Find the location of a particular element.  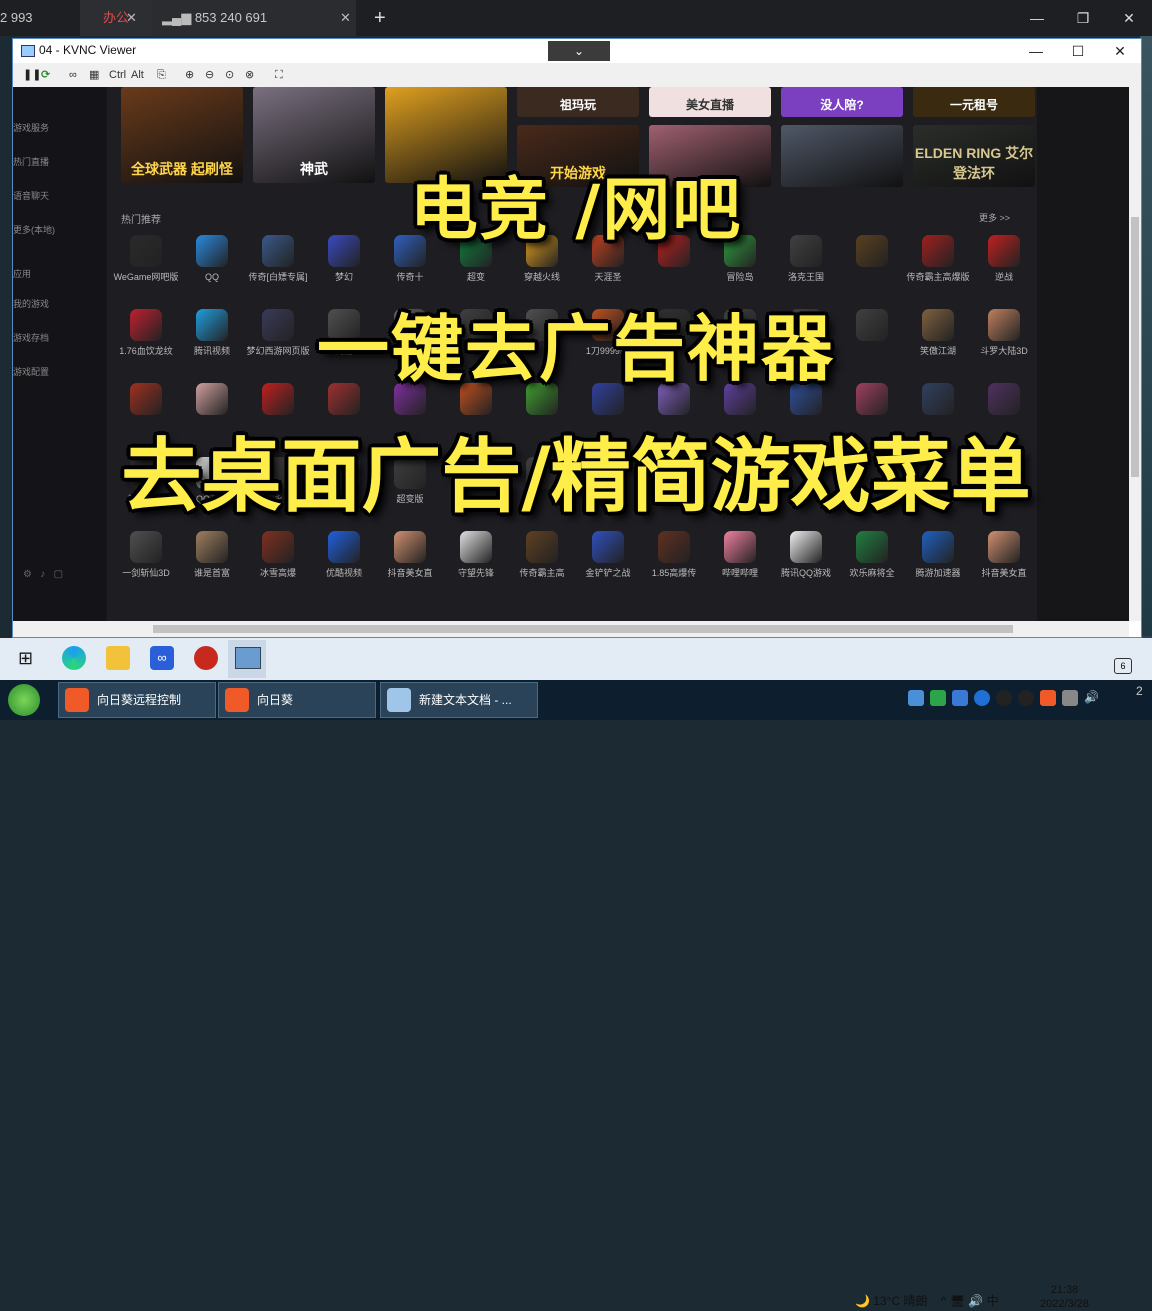

restore-button: ❐ is located at coordinates (1083, 18).